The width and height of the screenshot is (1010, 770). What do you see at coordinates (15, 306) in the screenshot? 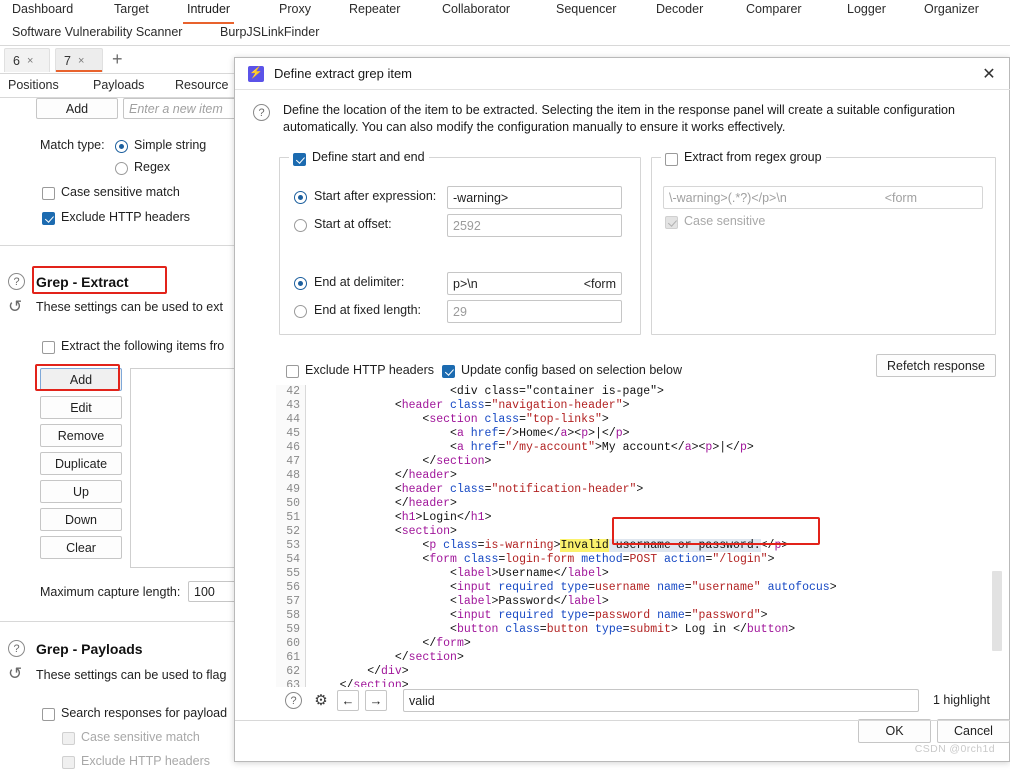
I see `grep-extract-reset-icon: ↺` at bounding box center [15, 306].